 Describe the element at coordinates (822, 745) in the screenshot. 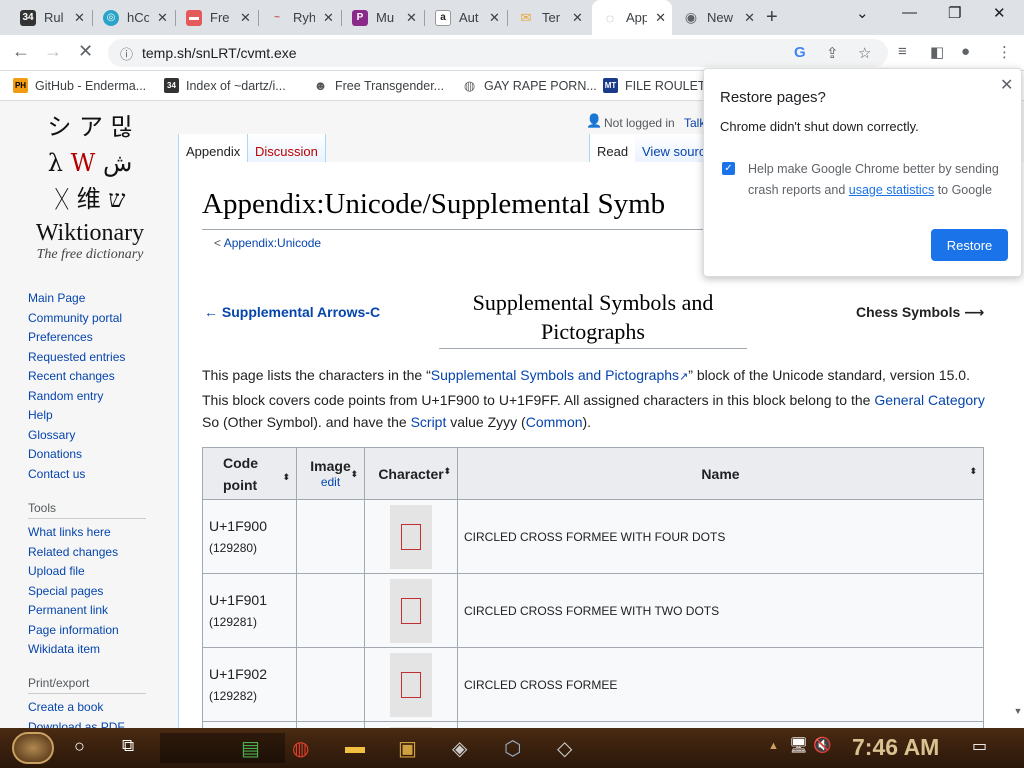

I see `volume-muted-icon: 🔇` at that location.